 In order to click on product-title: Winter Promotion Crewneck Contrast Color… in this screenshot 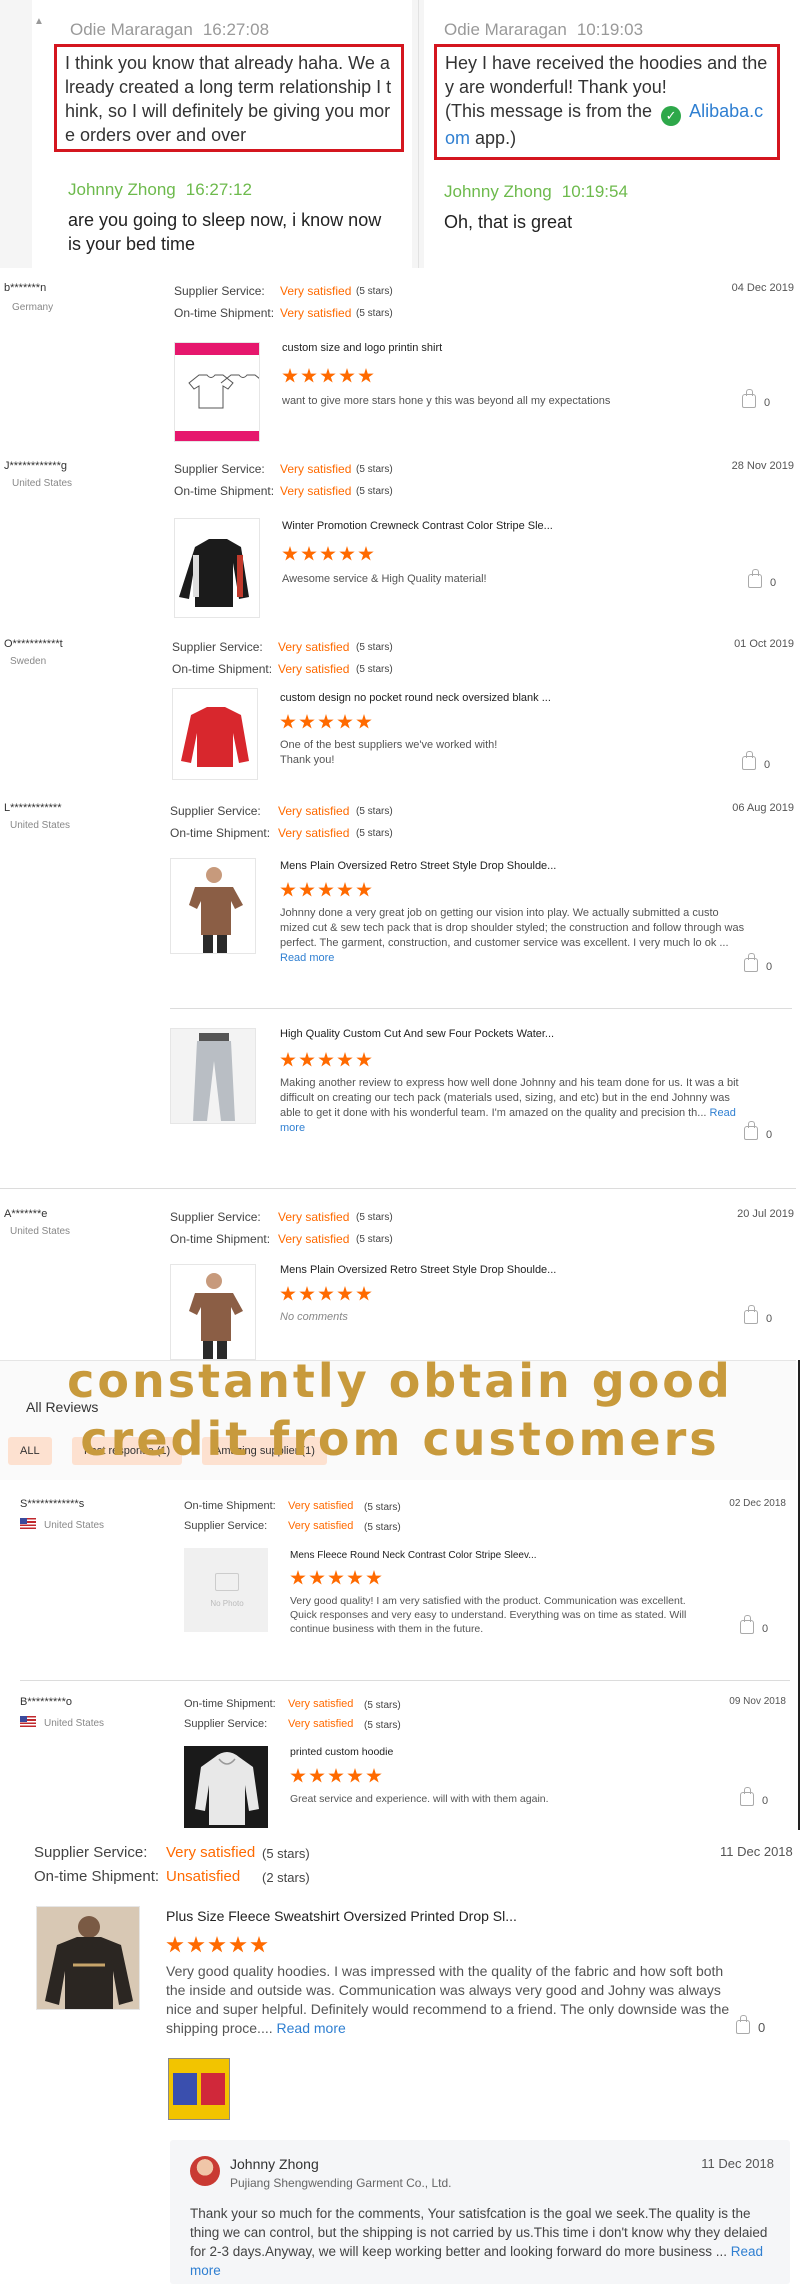, I will do `click(417, 526)`.